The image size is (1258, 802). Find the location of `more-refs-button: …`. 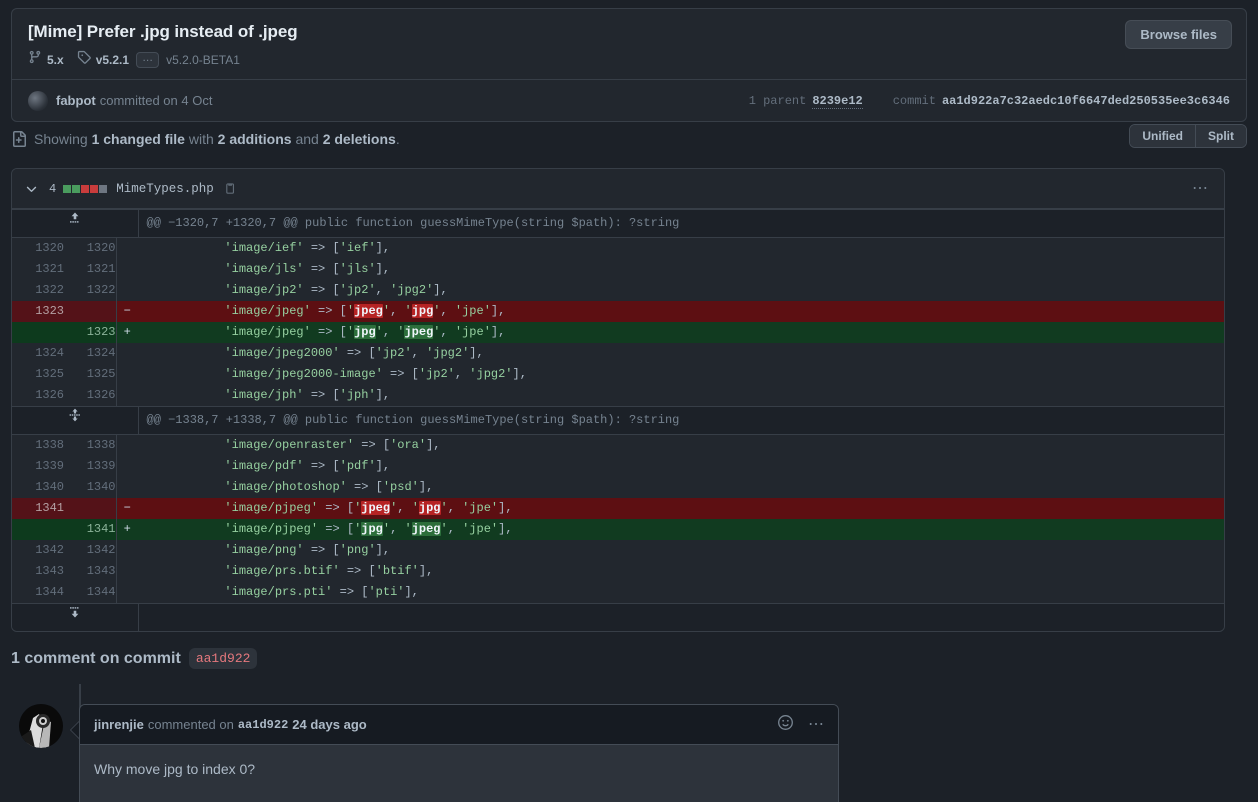

more-refs-button: … is located at coordinates (148, 59).